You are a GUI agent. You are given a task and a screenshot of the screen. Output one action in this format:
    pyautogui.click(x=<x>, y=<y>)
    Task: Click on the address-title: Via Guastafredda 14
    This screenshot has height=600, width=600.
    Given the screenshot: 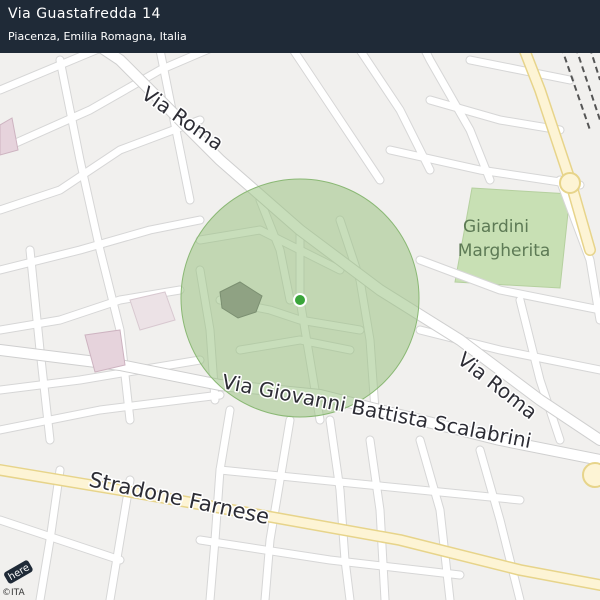 What is the action you would take?
    pyautogui.click(x=84, y=14)
    